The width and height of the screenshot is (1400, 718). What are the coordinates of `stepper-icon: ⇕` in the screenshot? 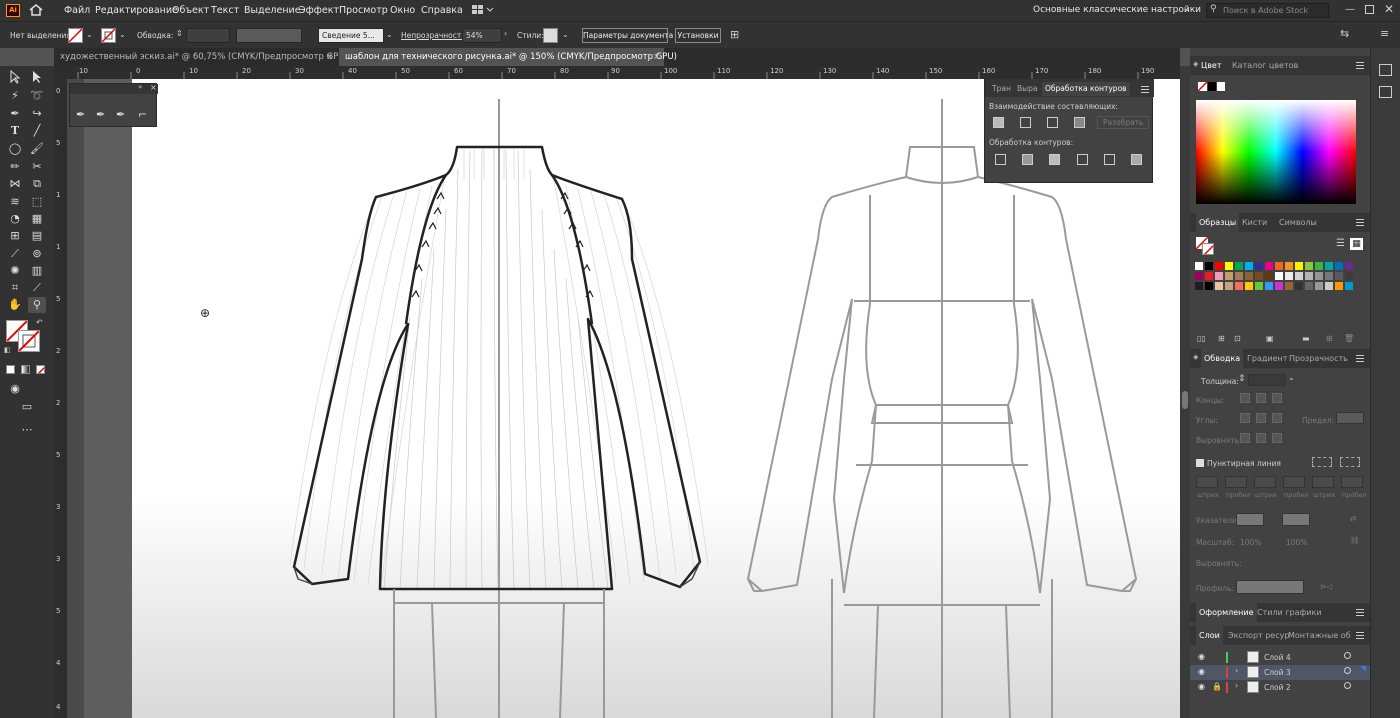 It's located at (179, 33).